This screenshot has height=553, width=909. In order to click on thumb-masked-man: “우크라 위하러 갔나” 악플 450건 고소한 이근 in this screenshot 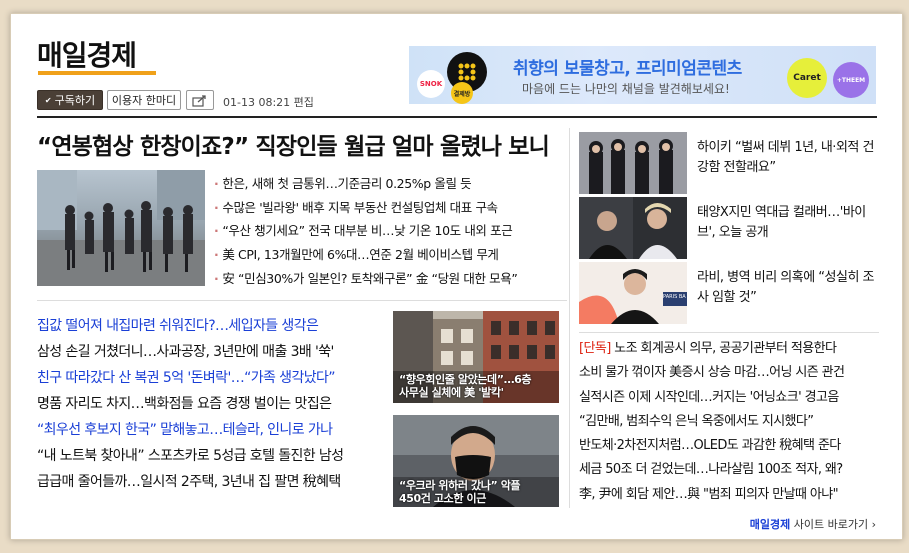, I will do `click(476, 461)`.